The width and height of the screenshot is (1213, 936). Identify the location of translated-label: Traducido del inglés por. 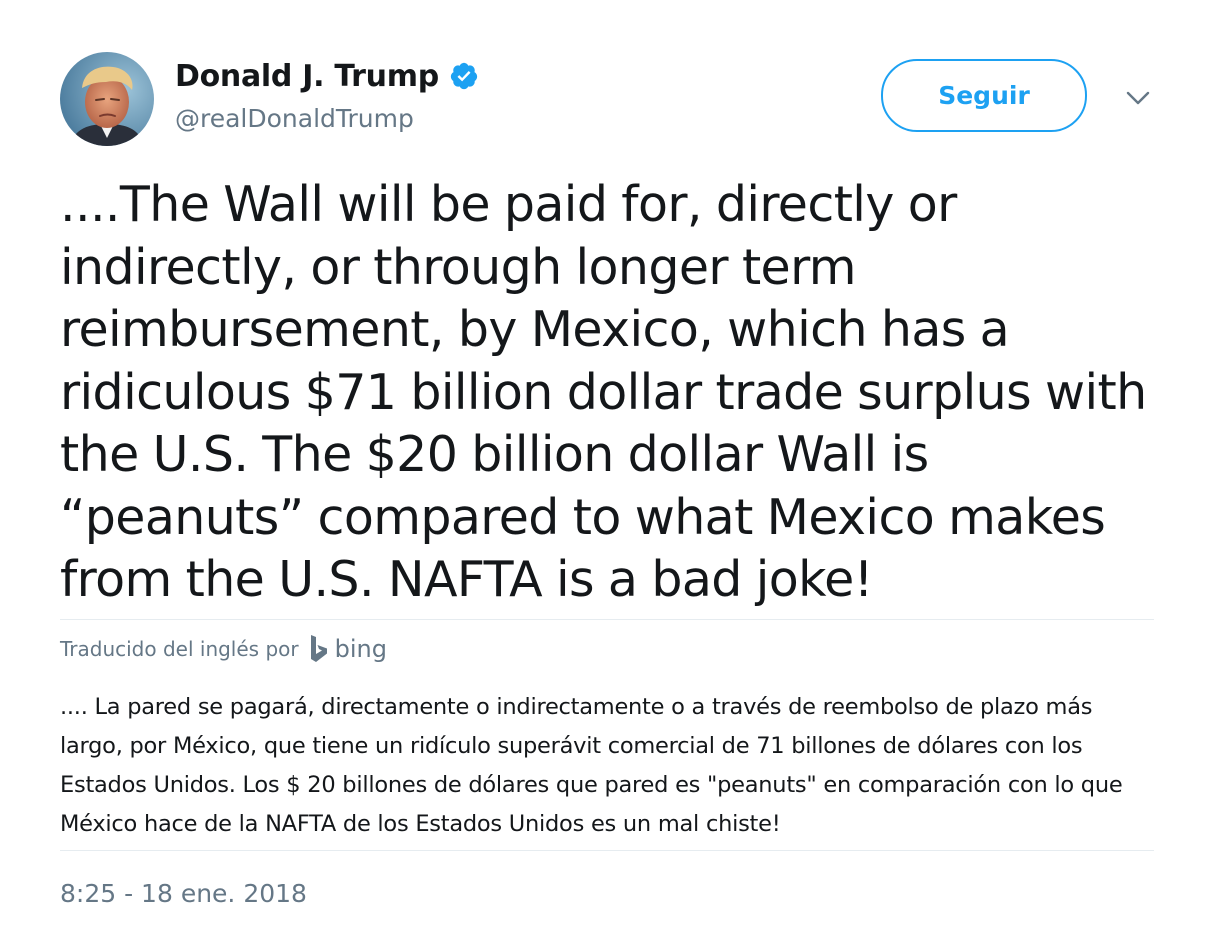
(179, 649).